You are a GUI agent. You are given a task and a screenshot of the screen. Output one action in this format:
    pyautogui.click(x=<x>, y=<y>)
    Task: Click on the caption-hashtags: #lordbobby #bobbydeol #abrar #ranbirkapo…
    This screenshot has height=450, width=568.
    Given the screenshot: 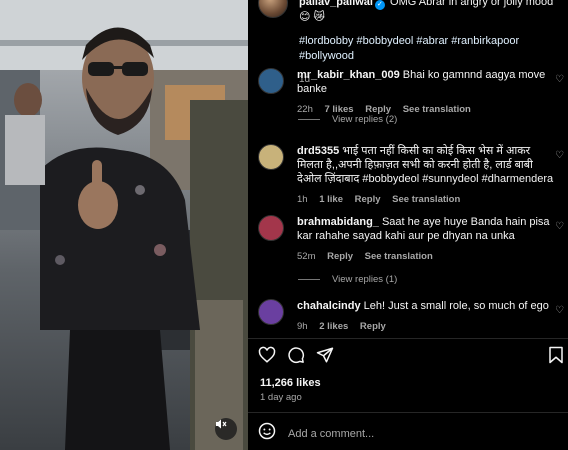 What is the action you would take?
    pyautogui.click(x=431, y=49)
    